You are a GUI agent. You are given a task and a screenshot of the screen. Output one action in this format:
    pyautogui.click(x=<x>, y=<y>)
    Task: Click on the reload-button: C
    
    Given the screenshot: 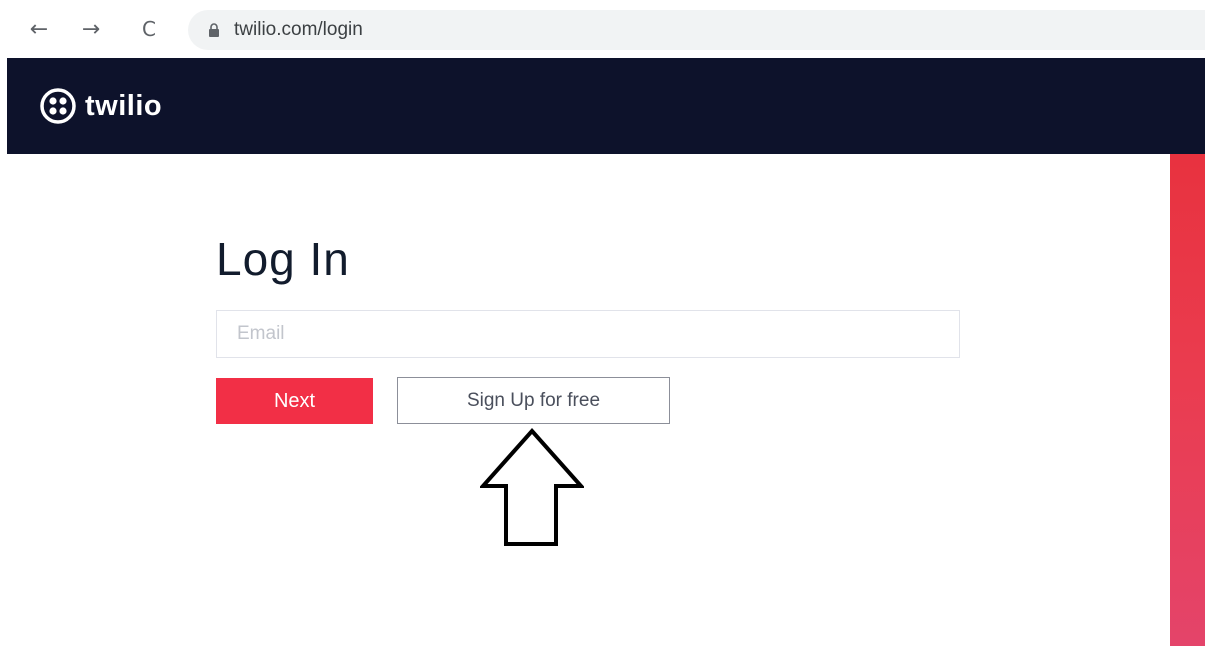 What is the action you would take?
    pyautogui.click(x=149, y=29)
    